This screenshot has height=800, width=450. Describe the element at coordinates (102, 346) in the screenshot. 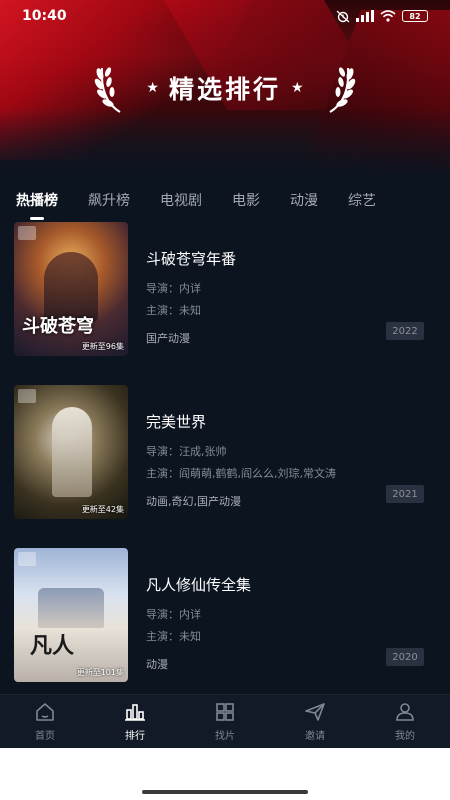

I see `update-status: 更新至96集` at that location.